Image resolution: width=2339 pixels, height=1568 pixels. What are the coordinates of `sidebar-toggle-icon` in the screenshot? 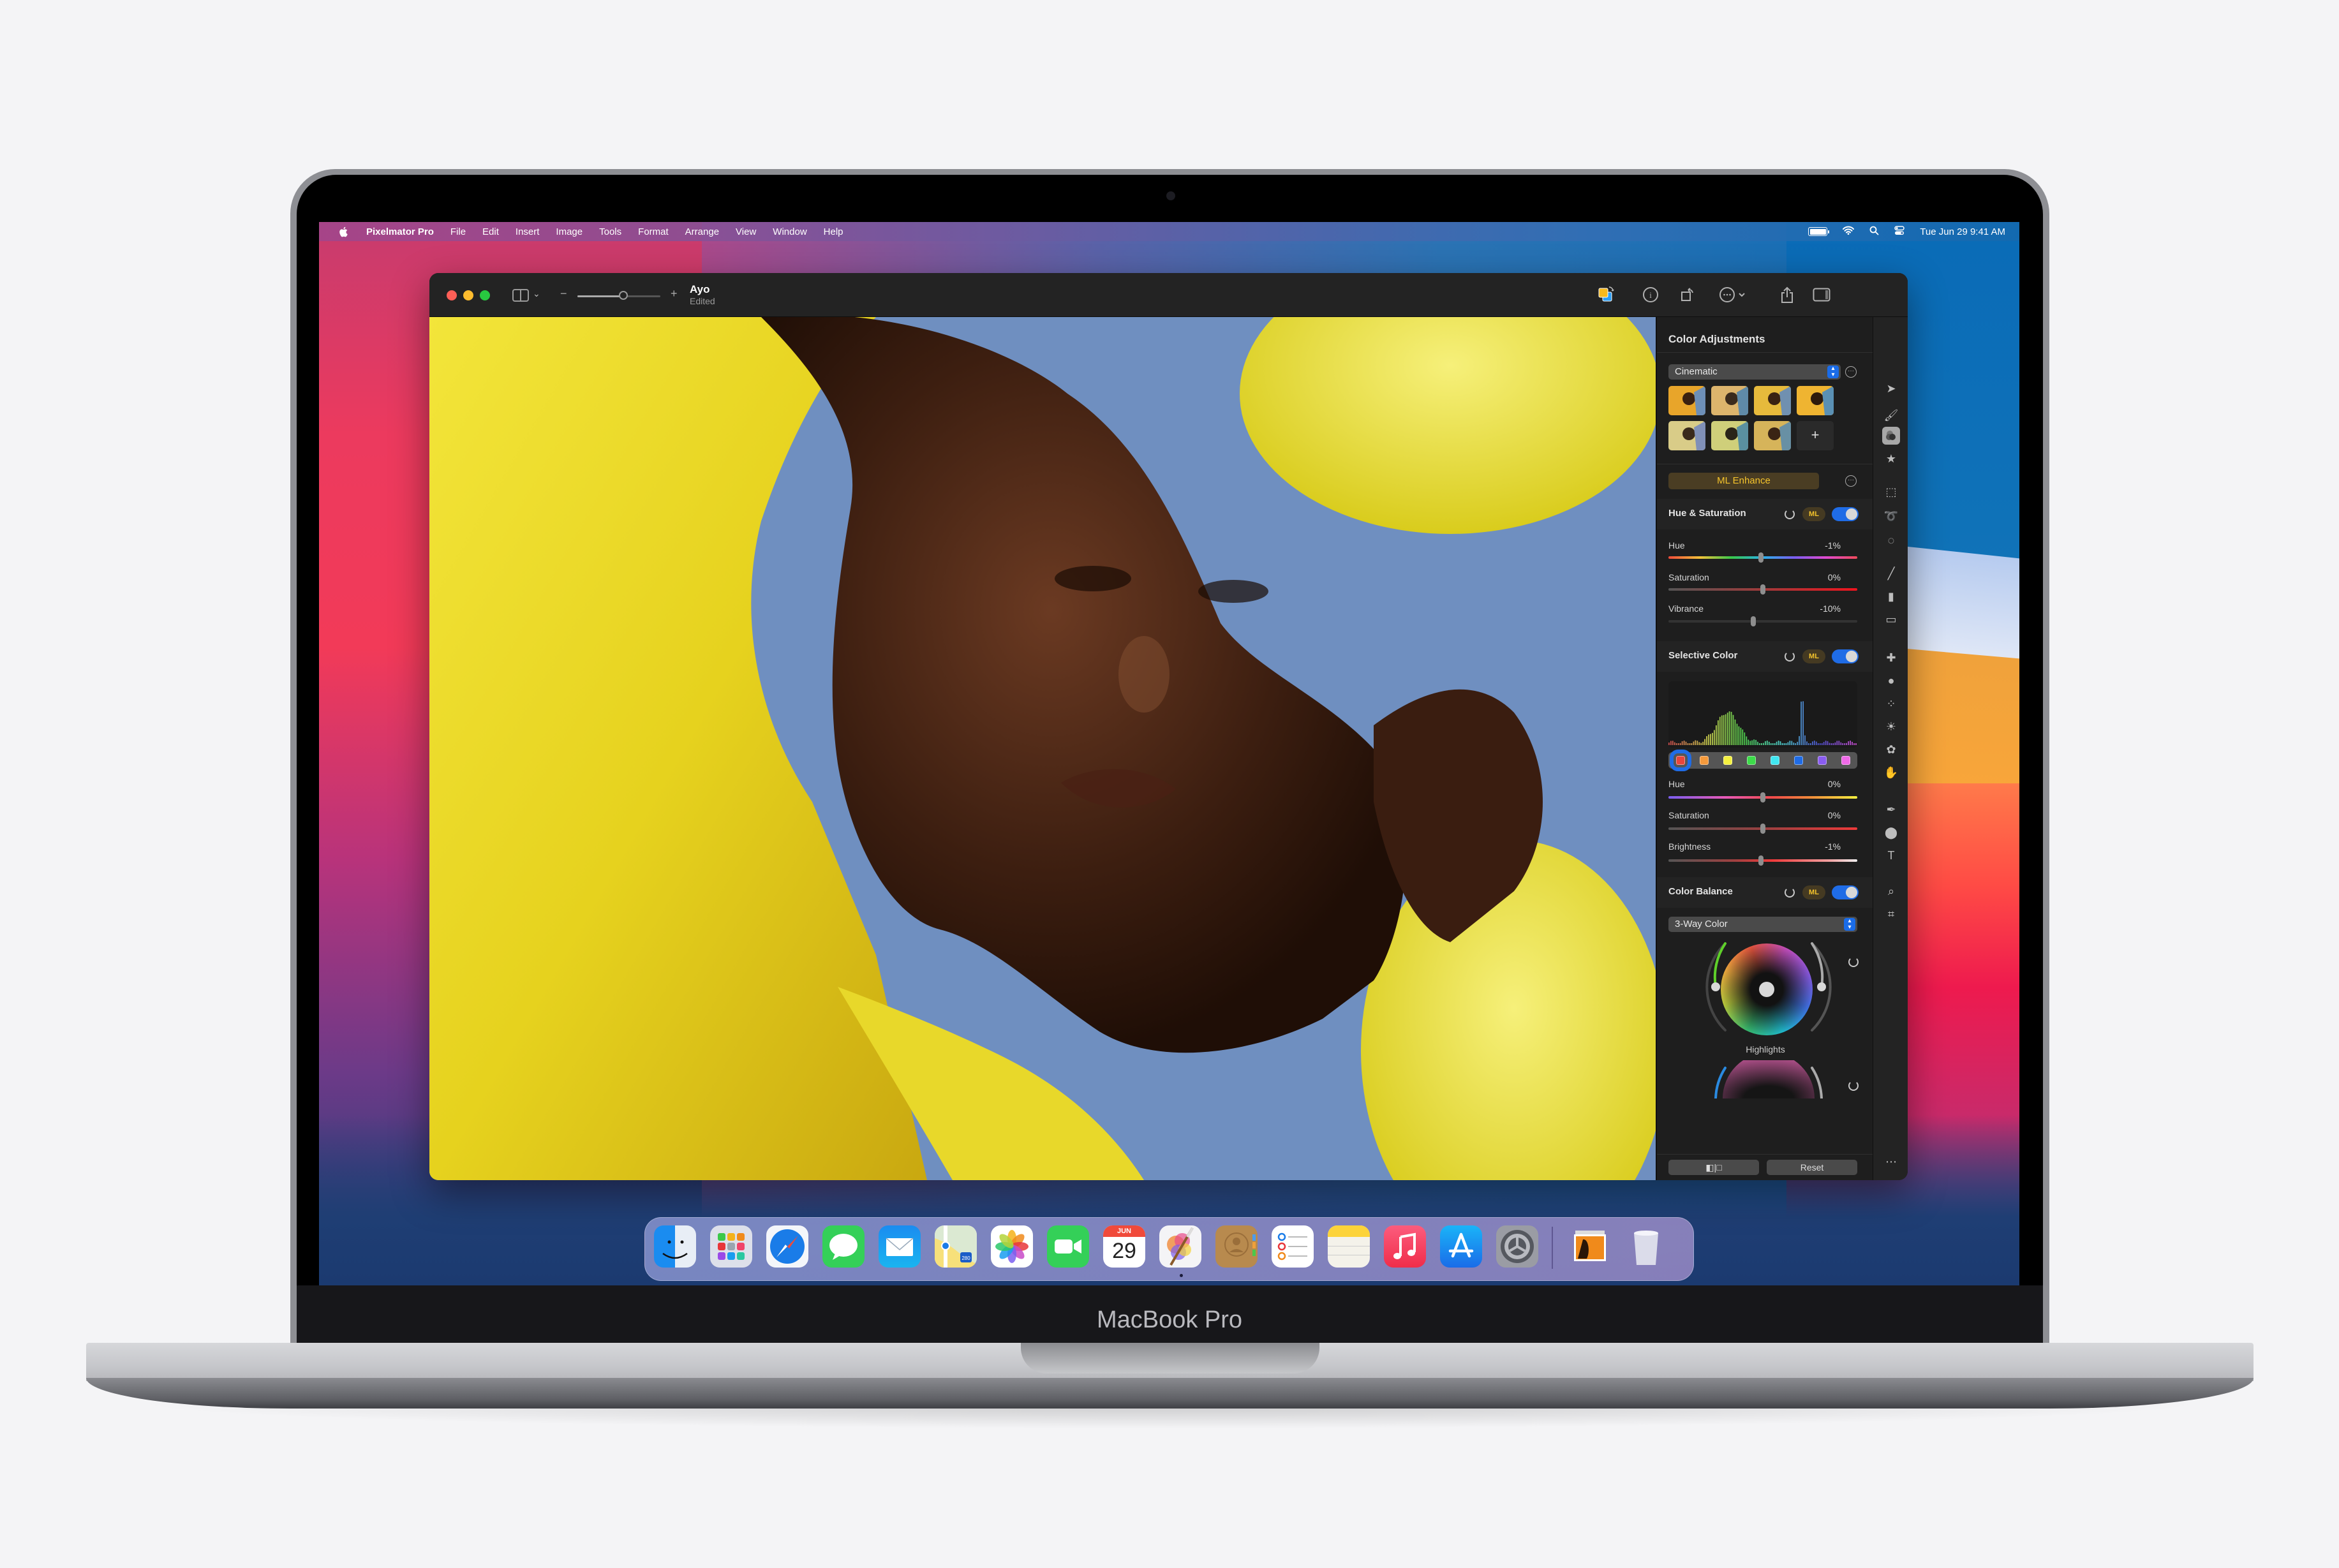 It's located at (520, 295).